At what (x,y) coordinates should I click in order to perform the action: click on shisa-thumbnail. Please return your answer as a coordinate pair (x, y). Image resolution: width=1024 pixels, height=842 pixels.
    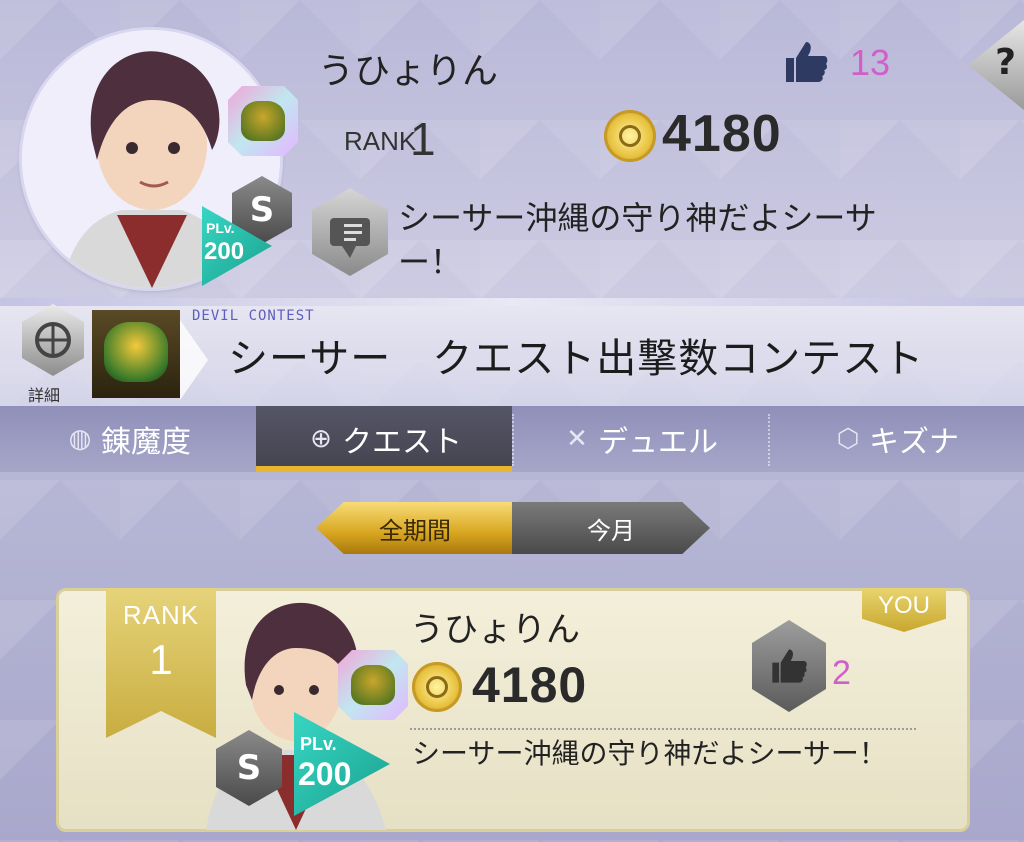
    Looking at the image, I should click on (136, 354).